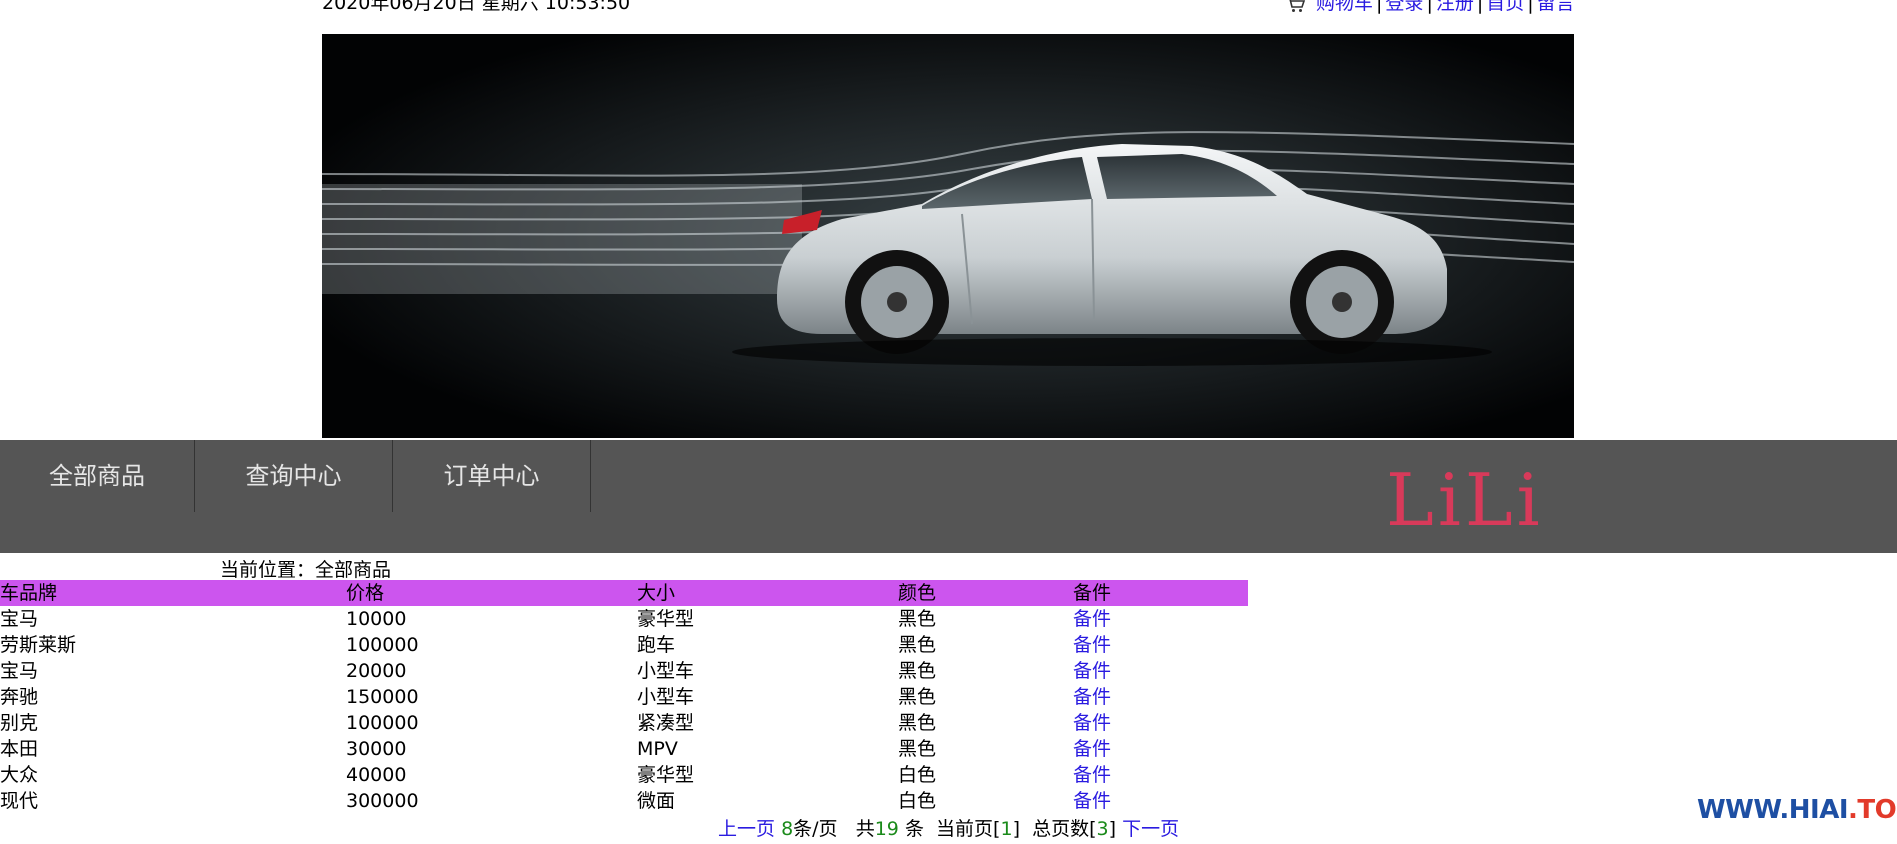 The image size is (1897, 844). I want to click on total-pages: 3, so click(1102, 829).